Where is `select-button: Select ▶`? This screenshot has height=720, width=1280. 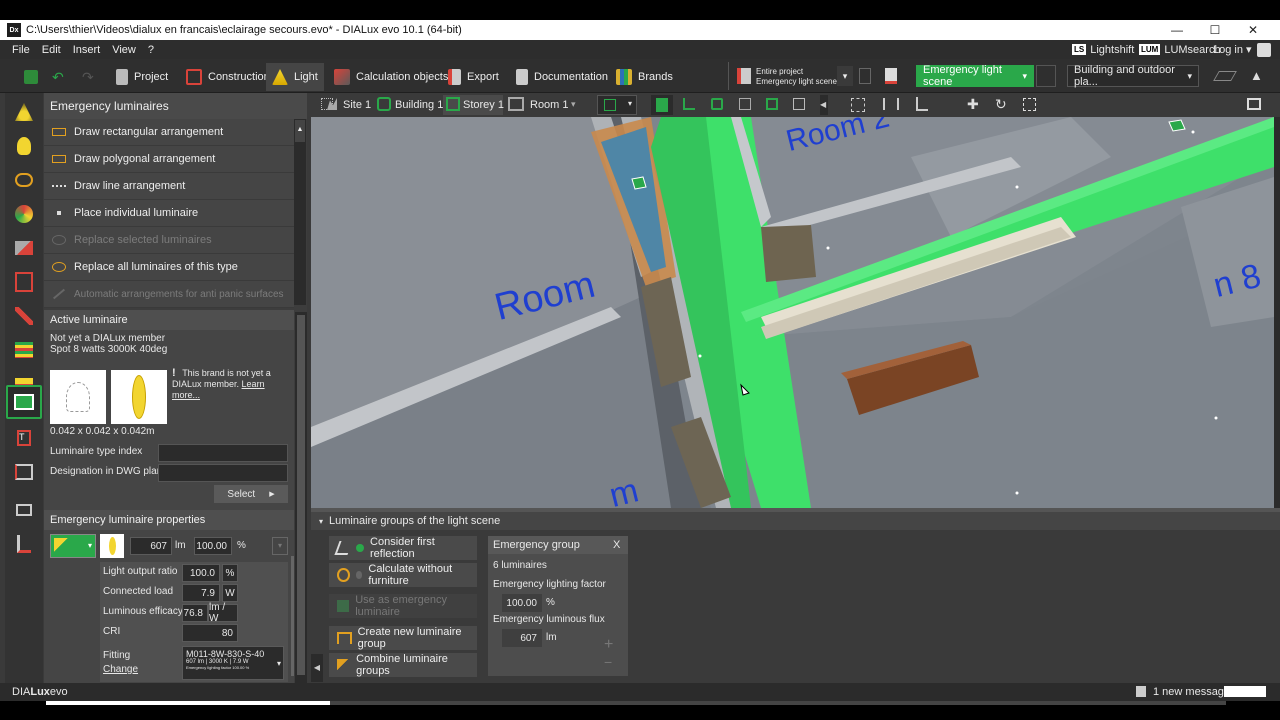 select-button: Select ▶ is located at coordinates (251, 494).